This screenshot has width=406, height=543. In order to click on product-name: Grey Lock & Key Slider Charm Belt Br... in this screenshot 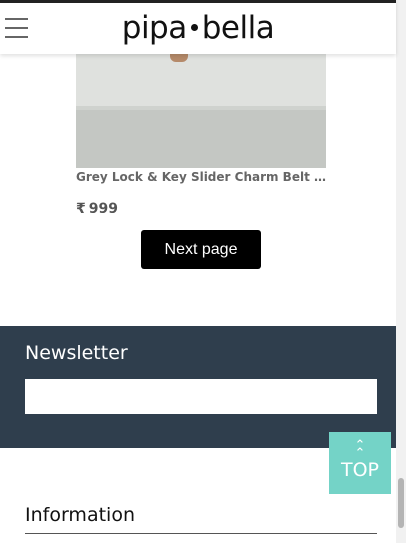, I will do `click(202, 177)`.